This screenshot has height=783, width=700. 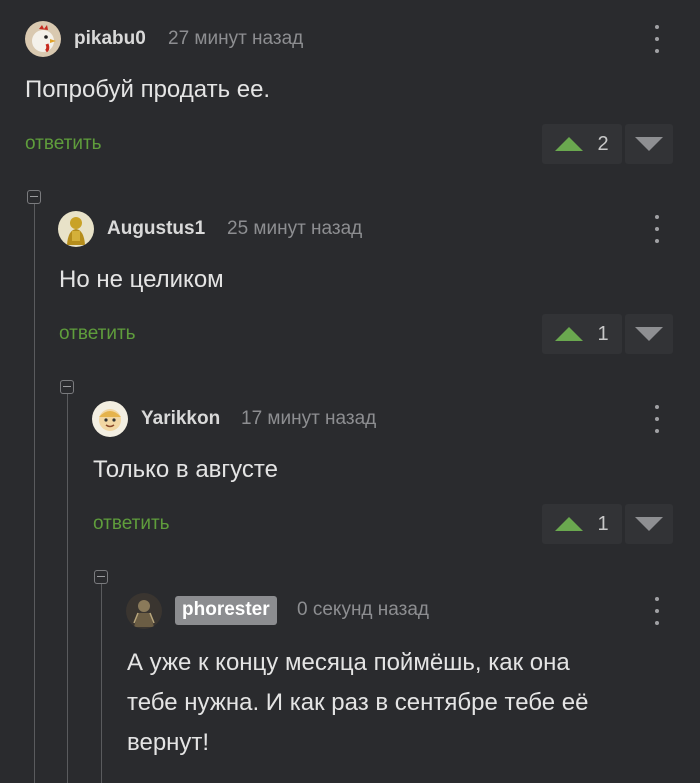 What do you see at coordinates (363, 609) in the screenshot?
I see `comment-time: 0 секунд назад` at bounding box center [363, 609].